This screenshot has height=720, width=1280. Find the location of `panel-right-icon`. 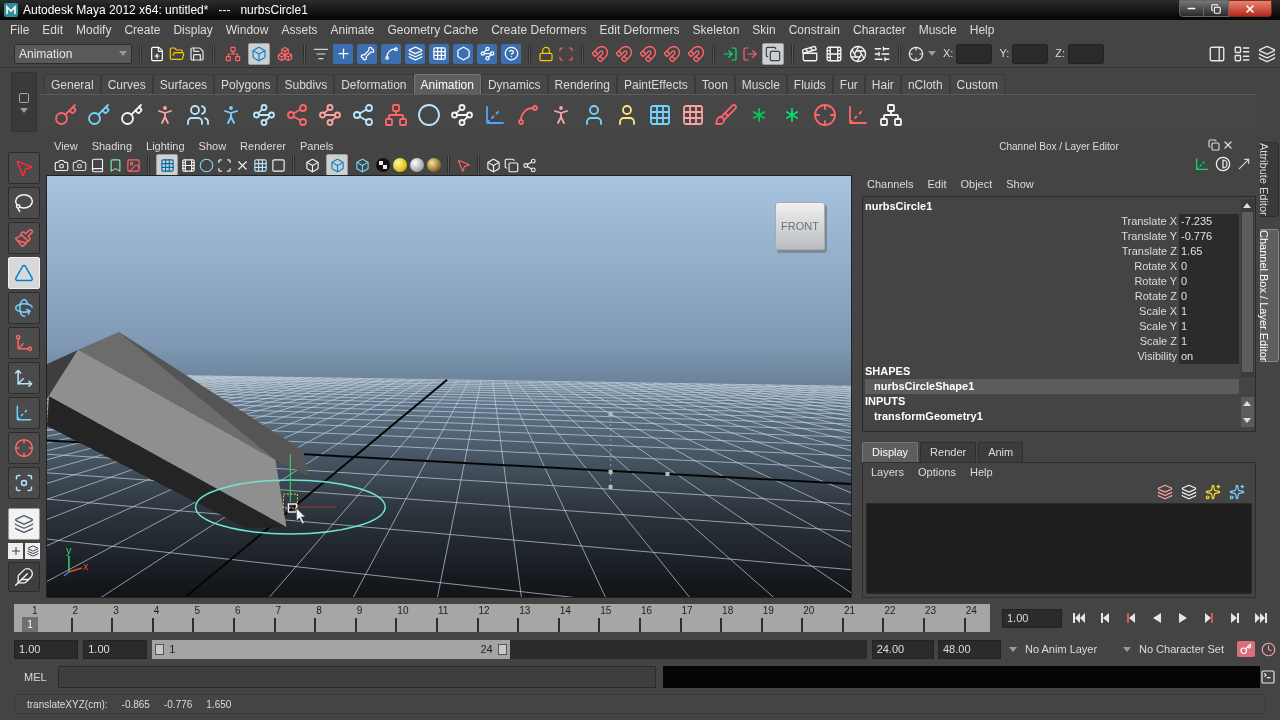

panel-right-icon is located at coordinates (1217, 53).